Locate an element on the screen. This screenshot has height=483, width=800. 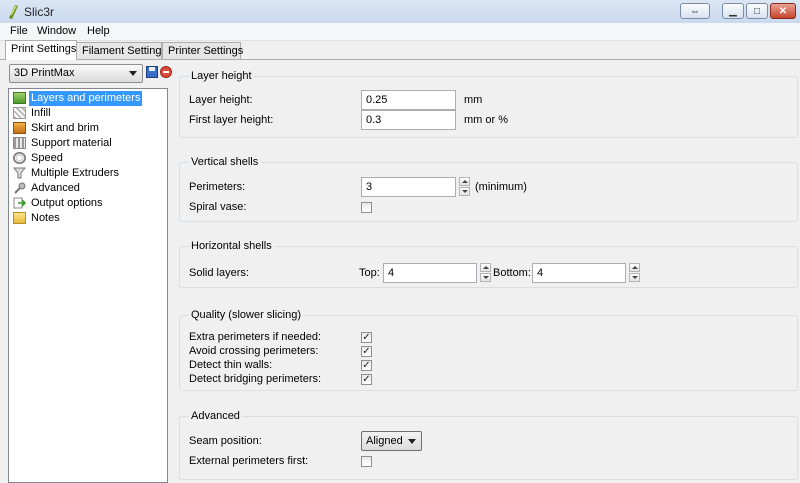
tree-item-label: Support material is located at coordinates (71, 143).